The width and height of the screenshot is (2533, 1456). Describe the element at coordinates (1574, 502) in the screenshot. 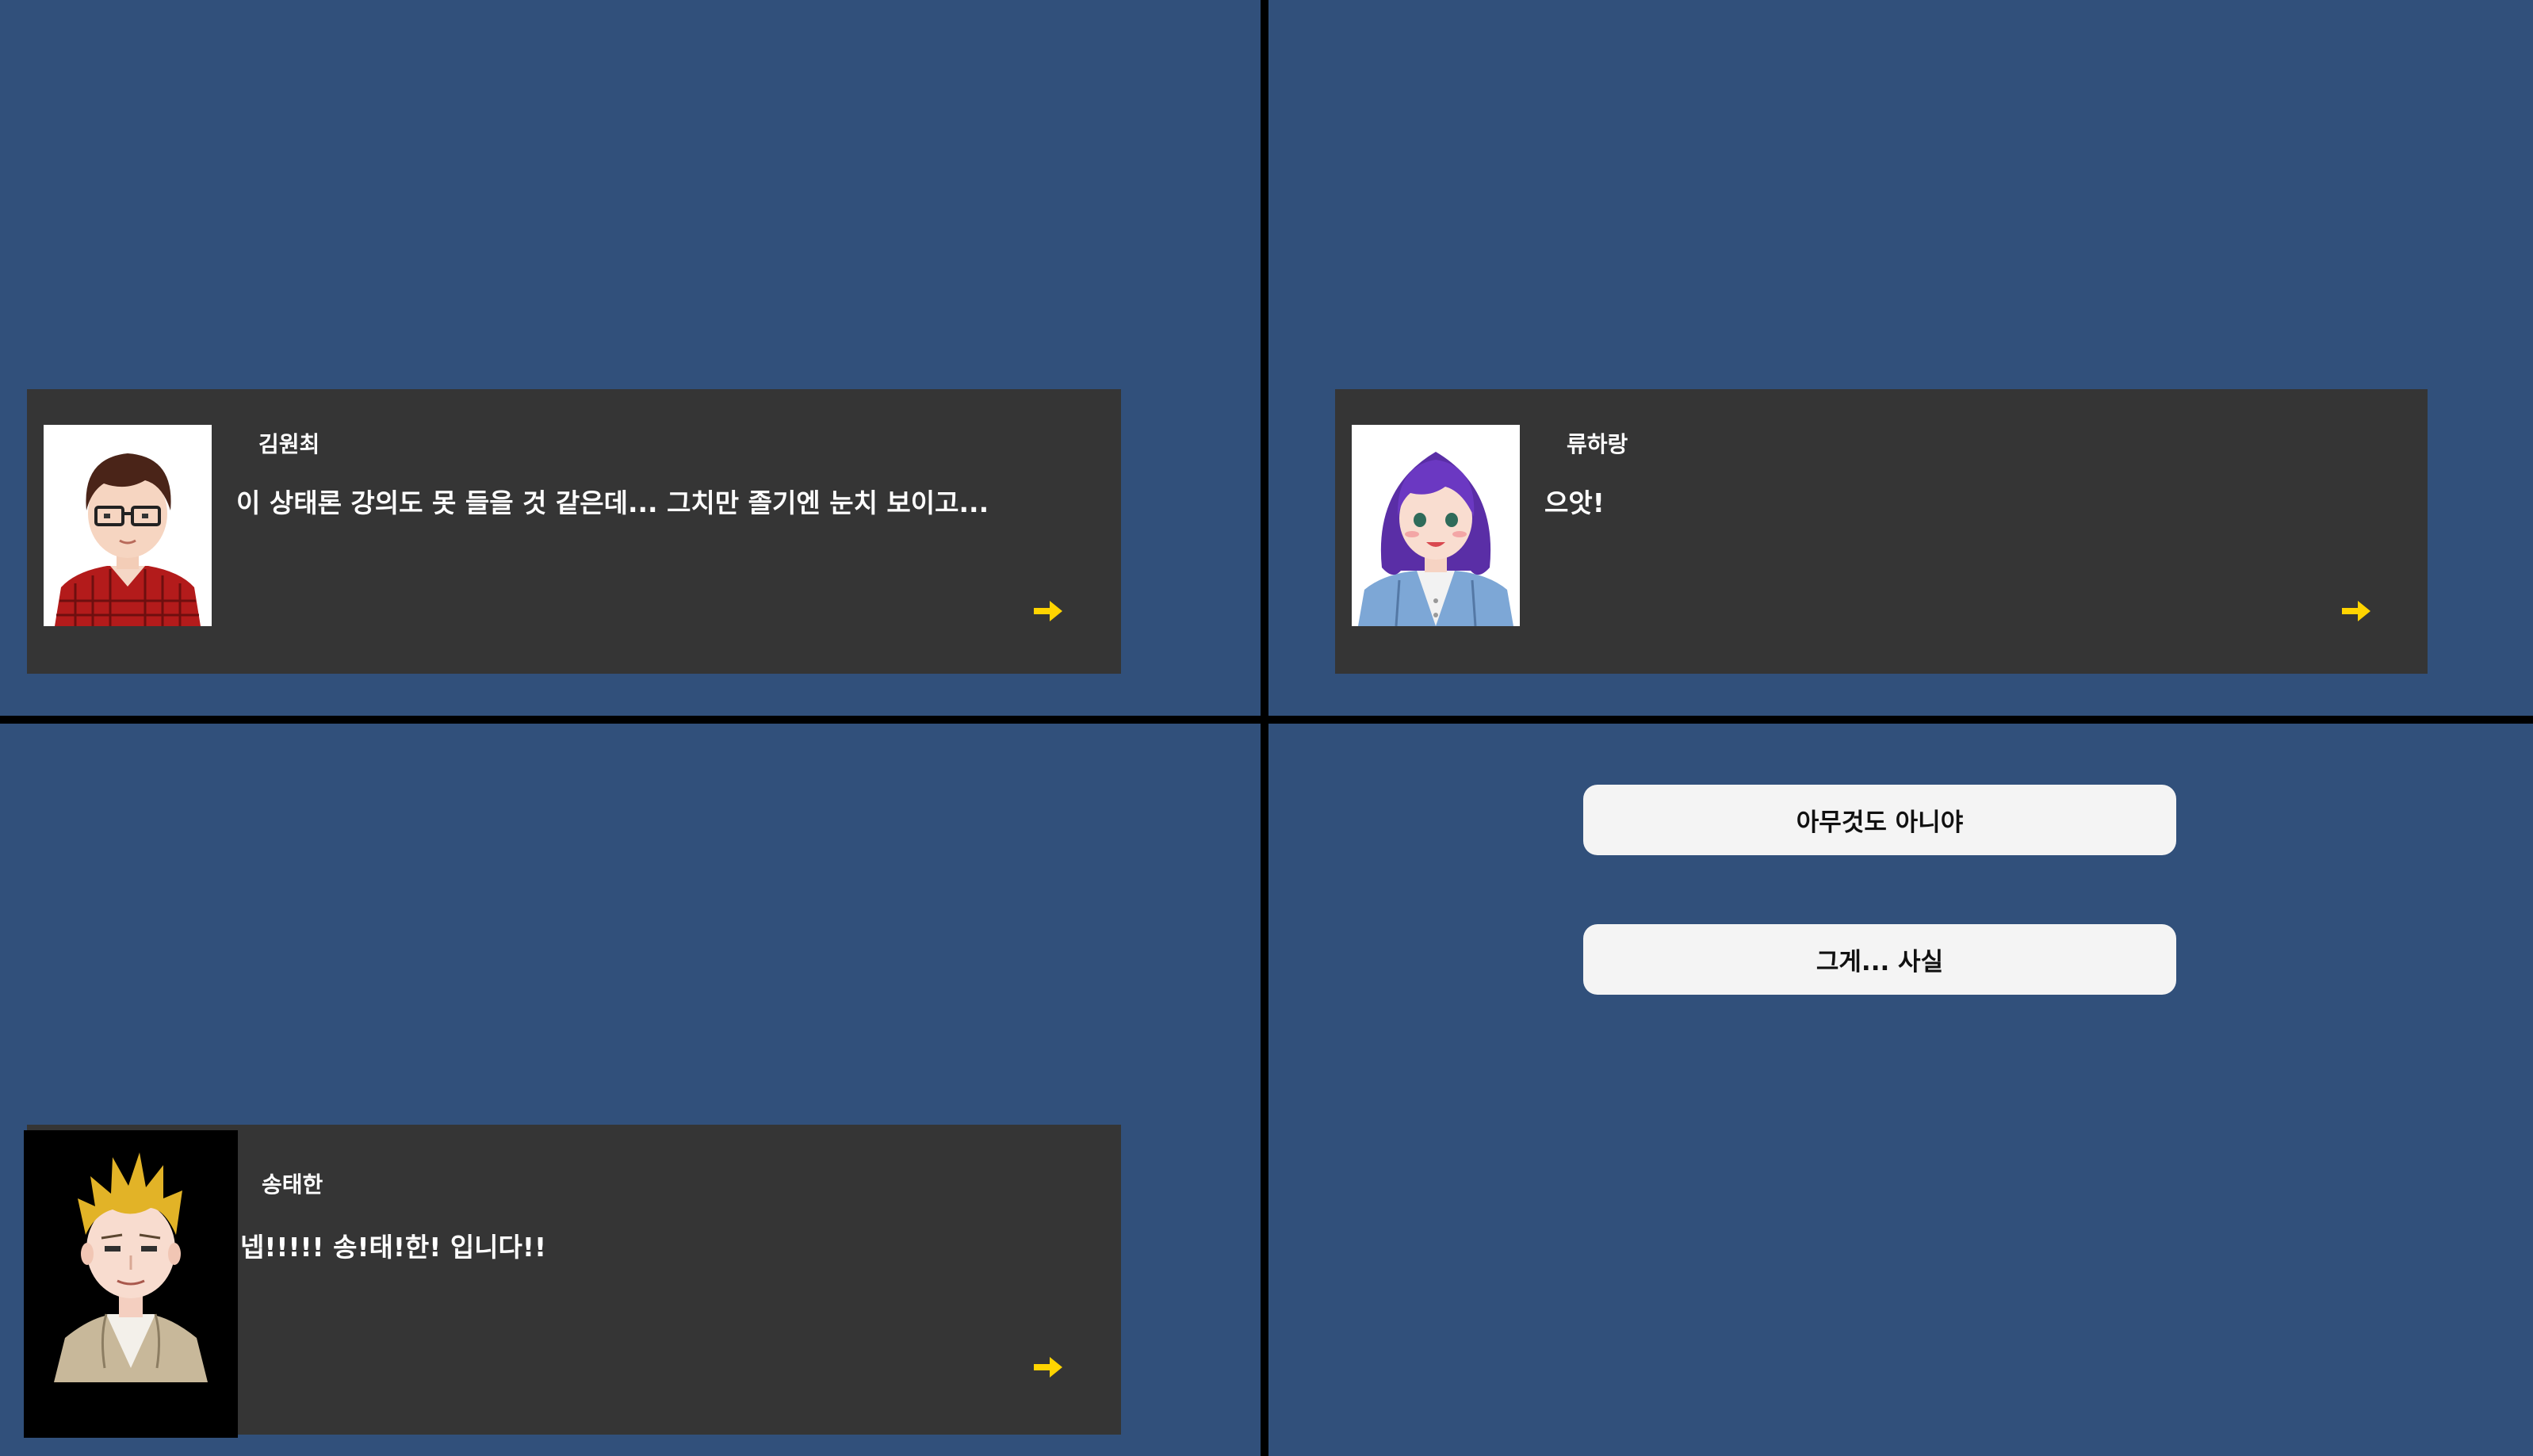

I see `dialog-text: 으앗!` at that location.